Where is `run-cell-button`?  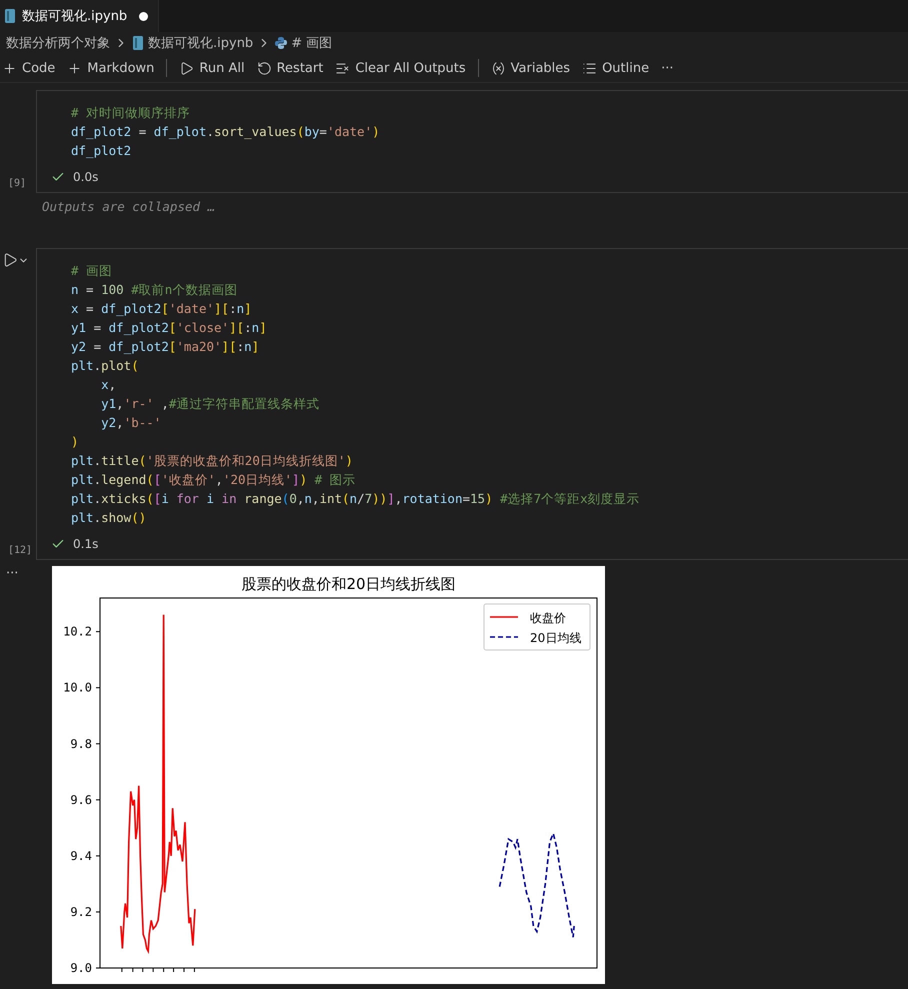
run-cell-button is located at coordinates (15, 260).